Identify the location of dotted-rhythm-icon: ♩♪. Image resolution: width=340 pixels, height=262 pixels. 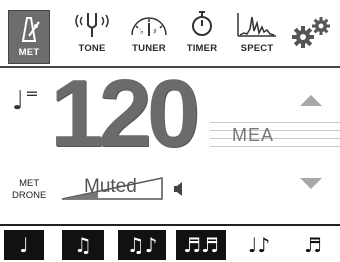
(259, 245).